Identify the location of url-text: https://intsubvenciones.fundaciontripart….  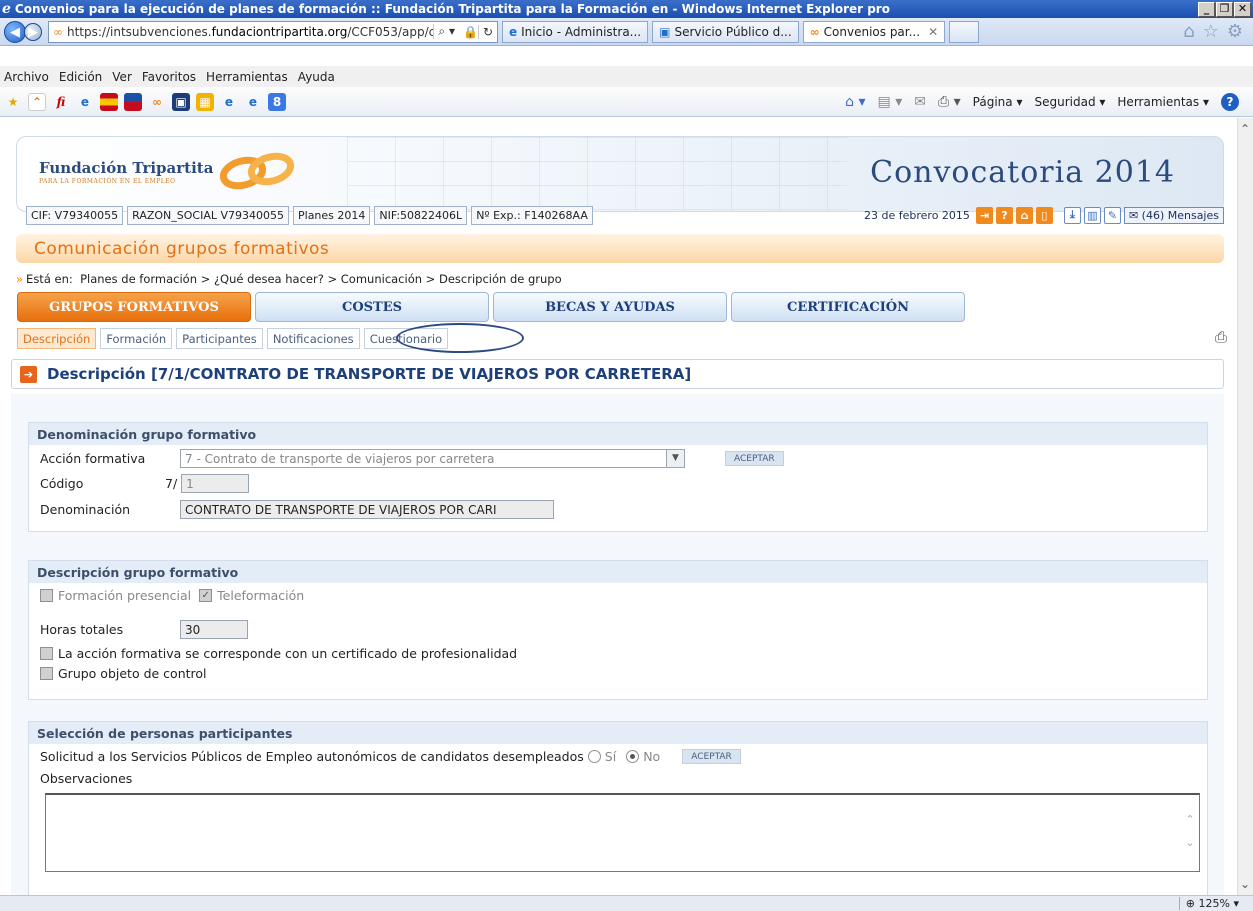
(250, 31).